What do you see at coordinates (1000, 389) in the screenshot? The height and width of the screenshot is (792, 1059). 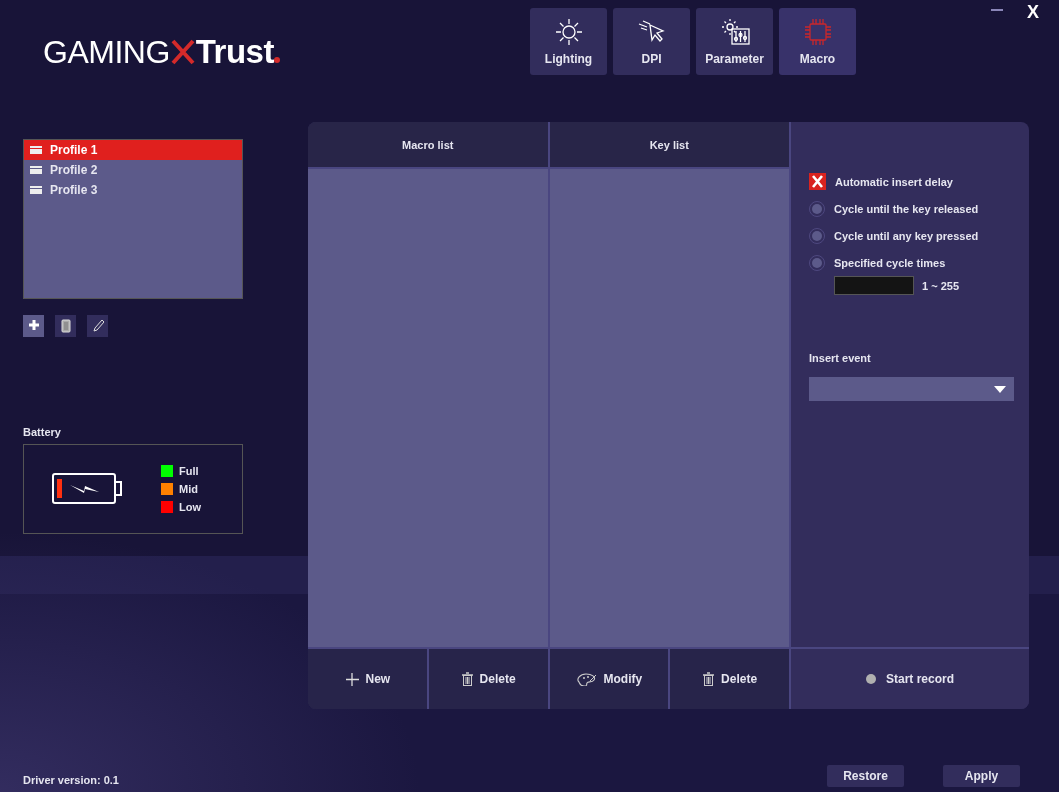 I see `caret-icon` at bounding box center [1000, 389].